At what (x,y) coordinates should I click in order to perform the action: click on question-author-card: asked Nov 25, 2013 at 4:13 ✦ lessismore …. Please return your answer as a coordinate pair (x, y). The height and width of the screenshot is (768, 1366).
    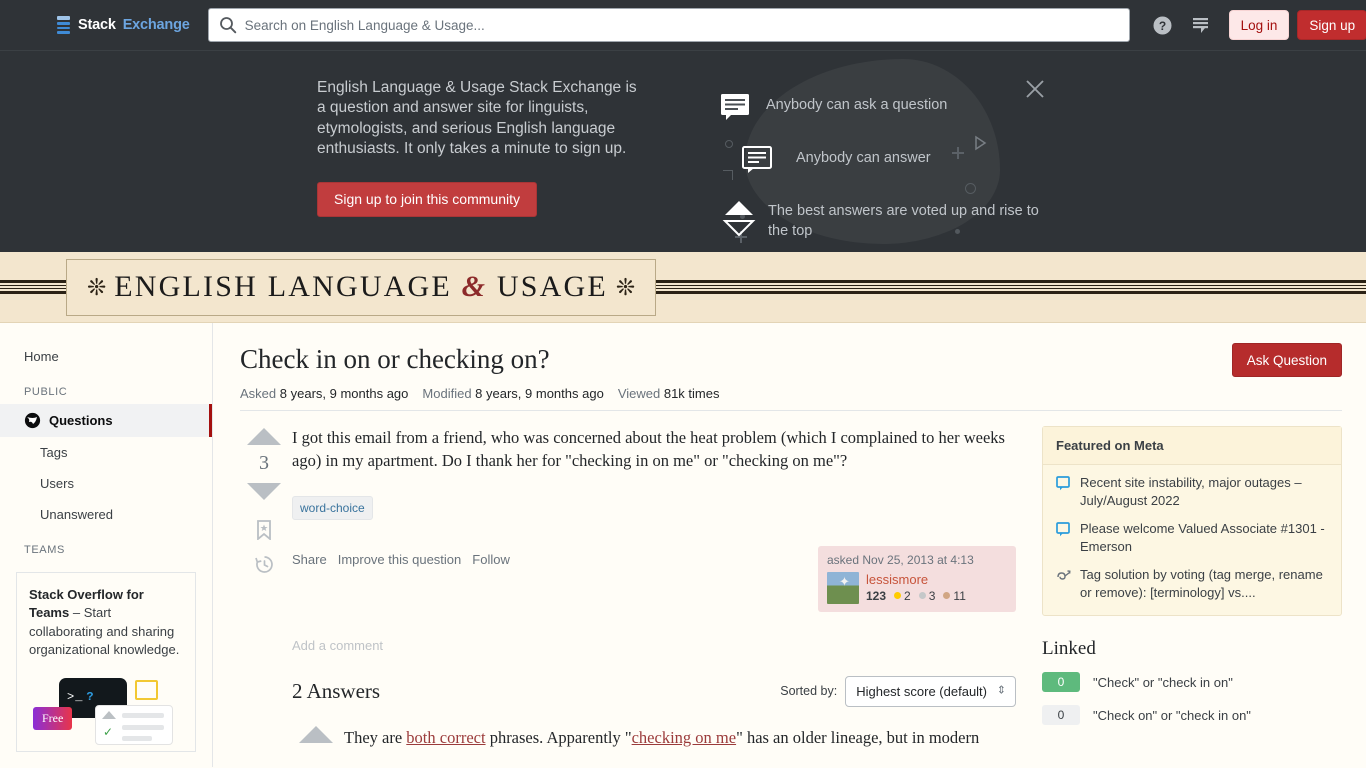
    Looking at the image, I should click on (917, 578).